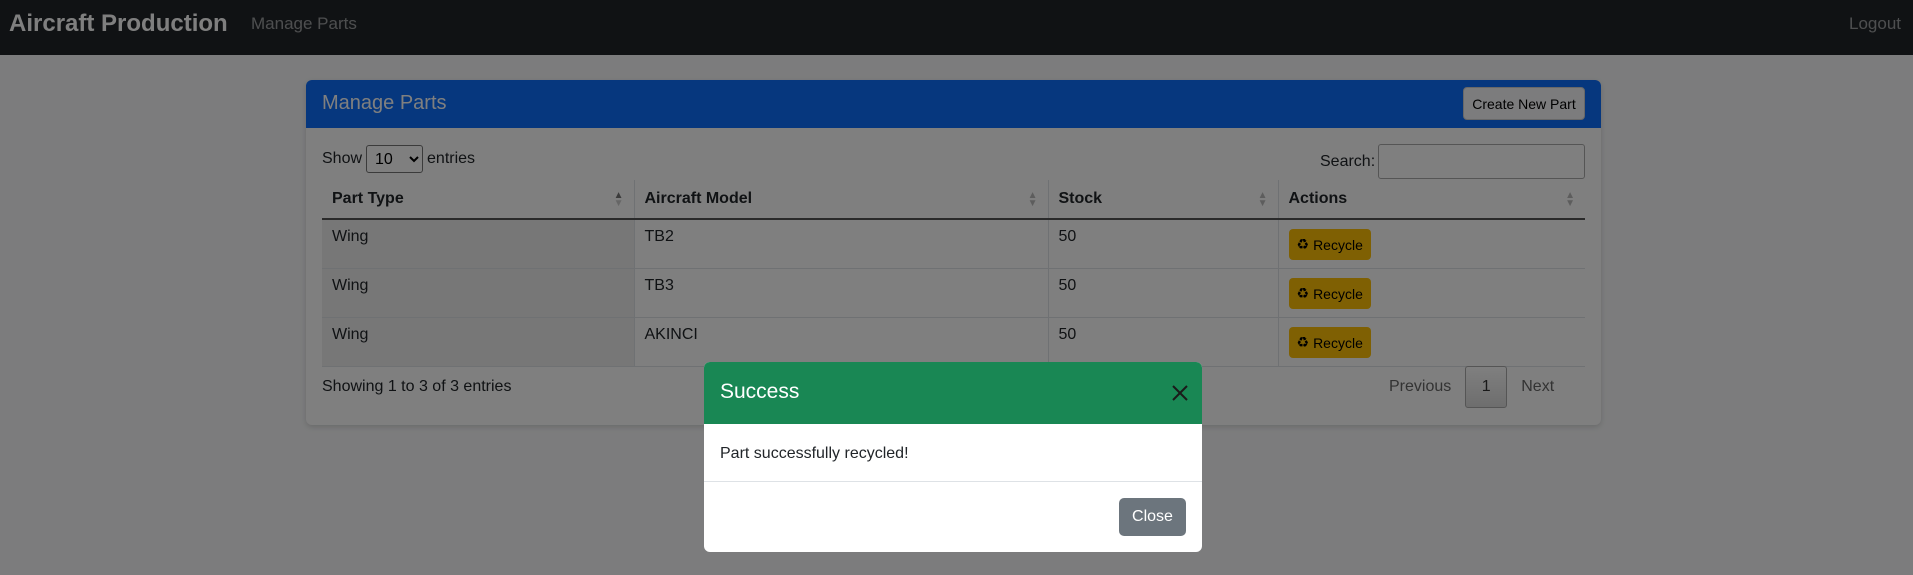 This screenshot has height=575, width=1913. What do you see at coordinates (1180, 393) in the screenshot?
I see `close-icon` at bounding box center [1180, 393].